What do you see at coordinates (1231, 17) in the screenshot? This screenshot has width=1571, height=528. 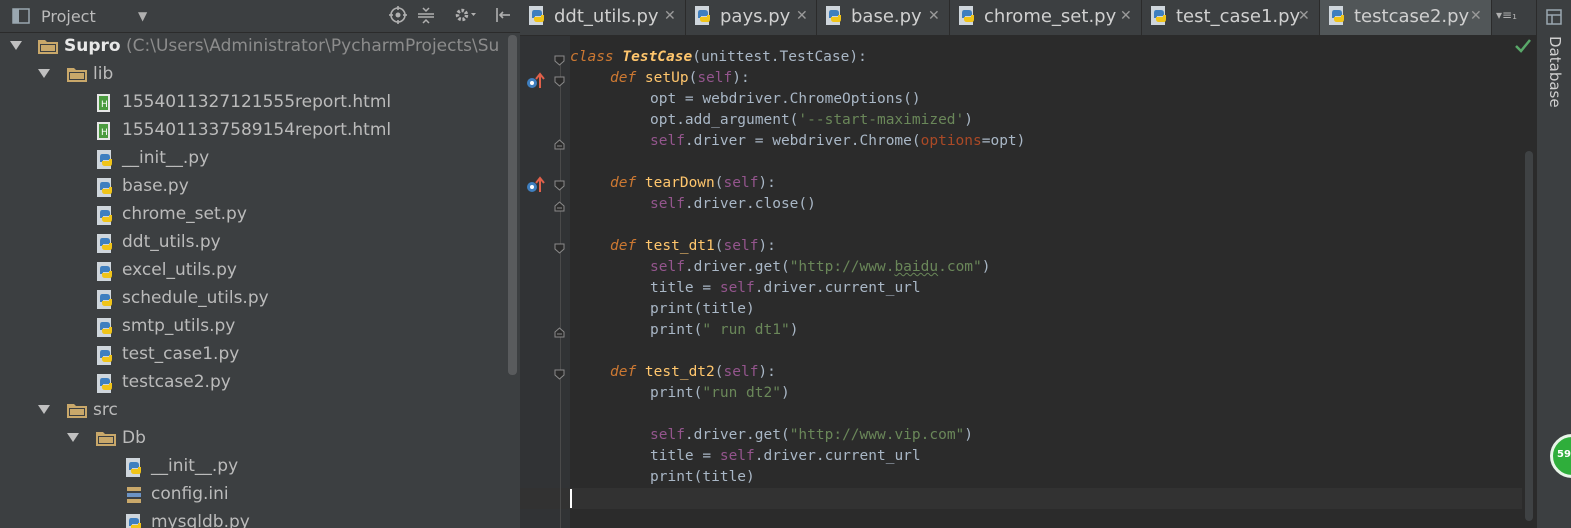 I see `tab-test-case1-py: test_case1.py ✕` at bounding box center [1231, 17].